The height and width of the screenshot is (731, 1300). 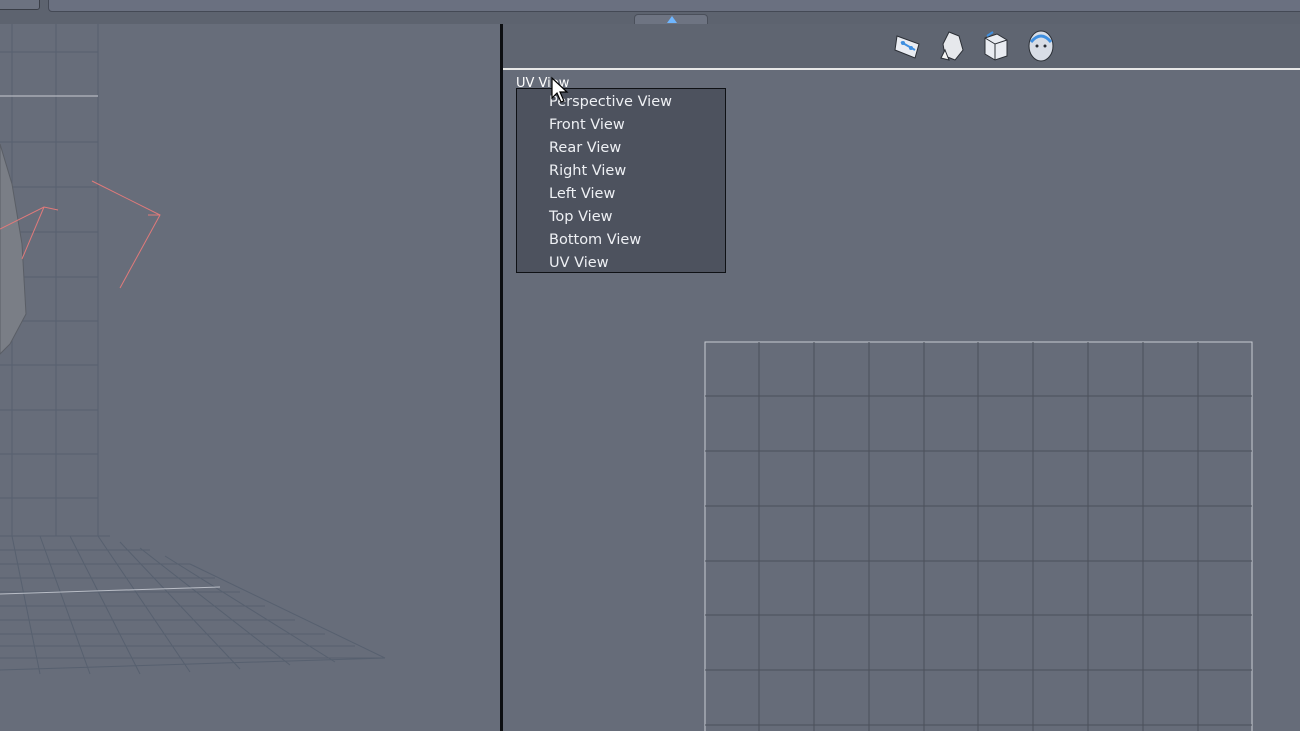 What do you see at coordinates (587, 171) in the screenshot?
I see `menu-item-right-view: Right View` at bounding box center [587, 171].